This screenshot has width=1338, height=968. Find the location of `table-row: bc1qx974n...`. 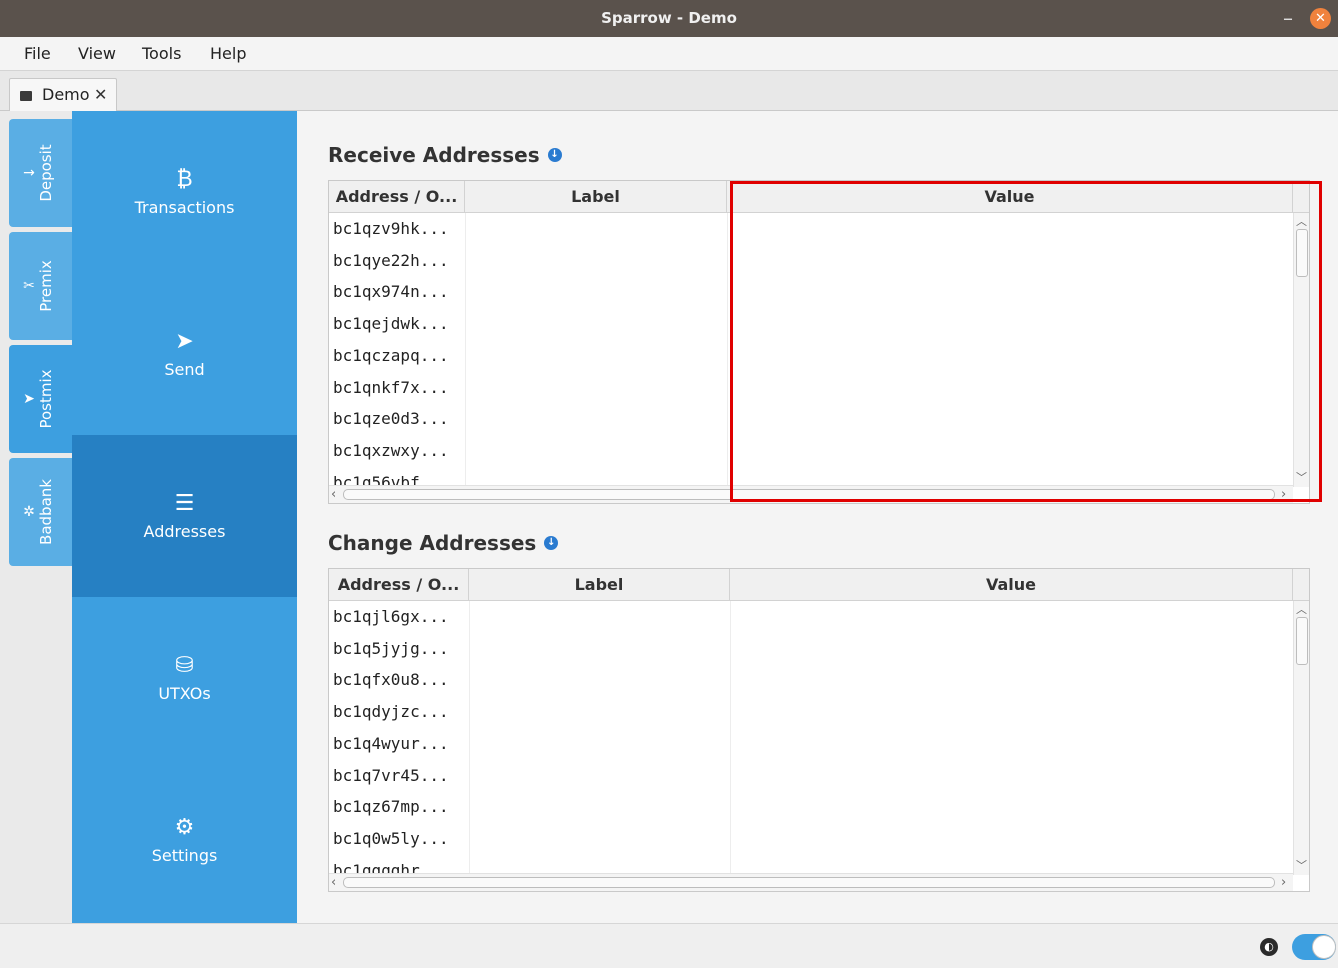

table-row: bc1qx974n... is located at coordinates (391, 292).